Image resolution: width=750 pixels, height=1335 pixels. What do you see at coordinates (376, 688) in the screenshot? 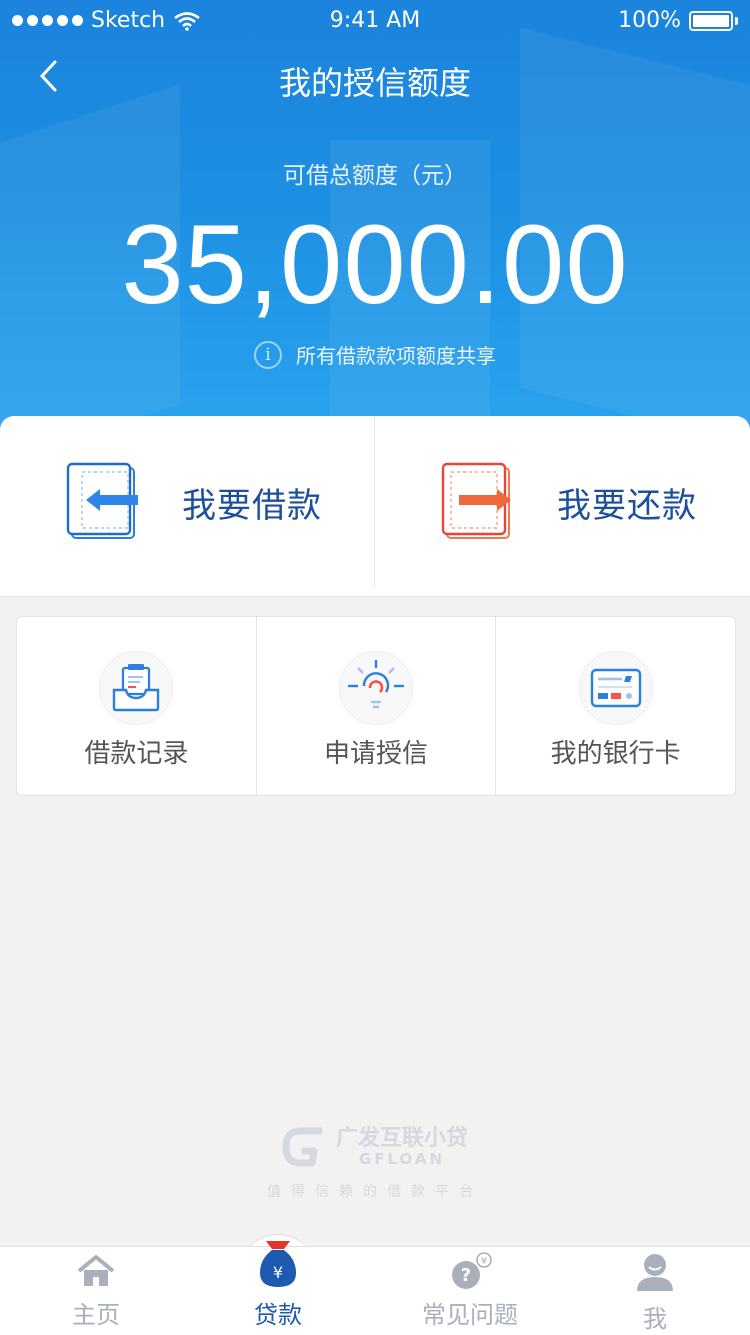
I see `lightbulb-icon` at bounding box center [376, 688].